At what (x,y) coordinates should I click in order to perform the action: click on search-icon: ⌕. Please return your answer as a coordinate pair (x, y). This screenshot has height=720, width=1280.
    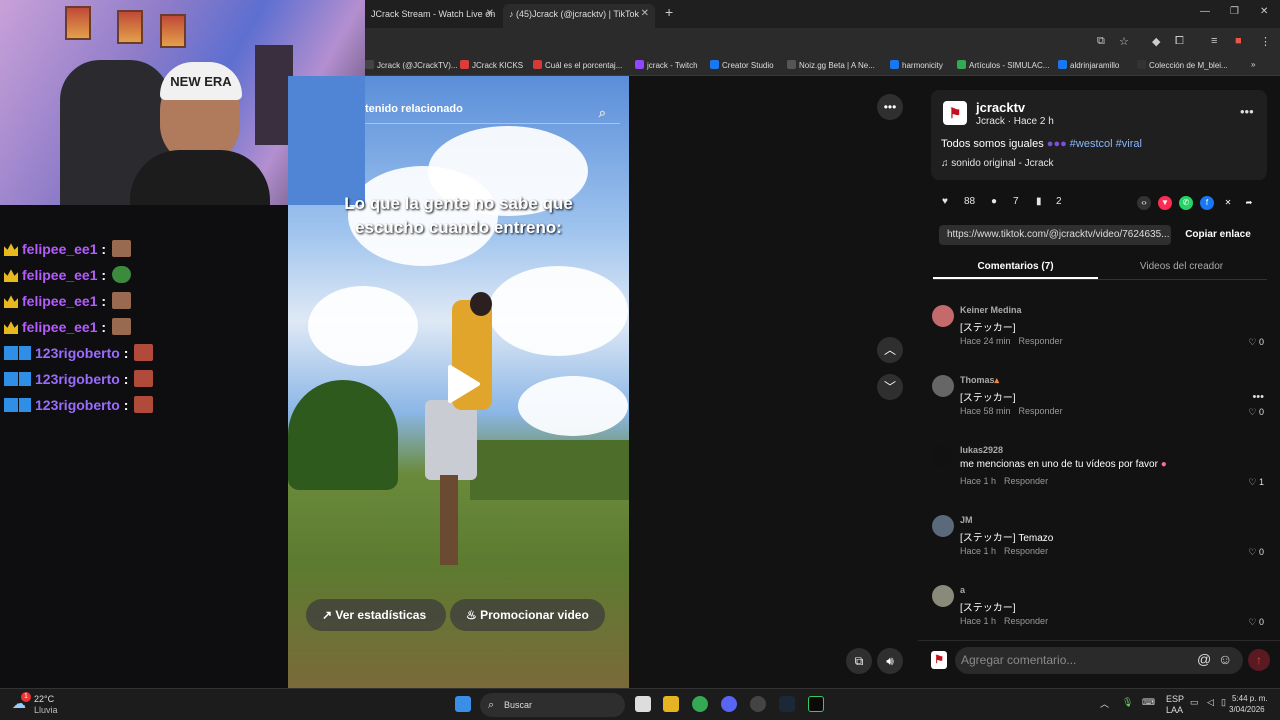
    Looking at the image, I should click on (602, 113).